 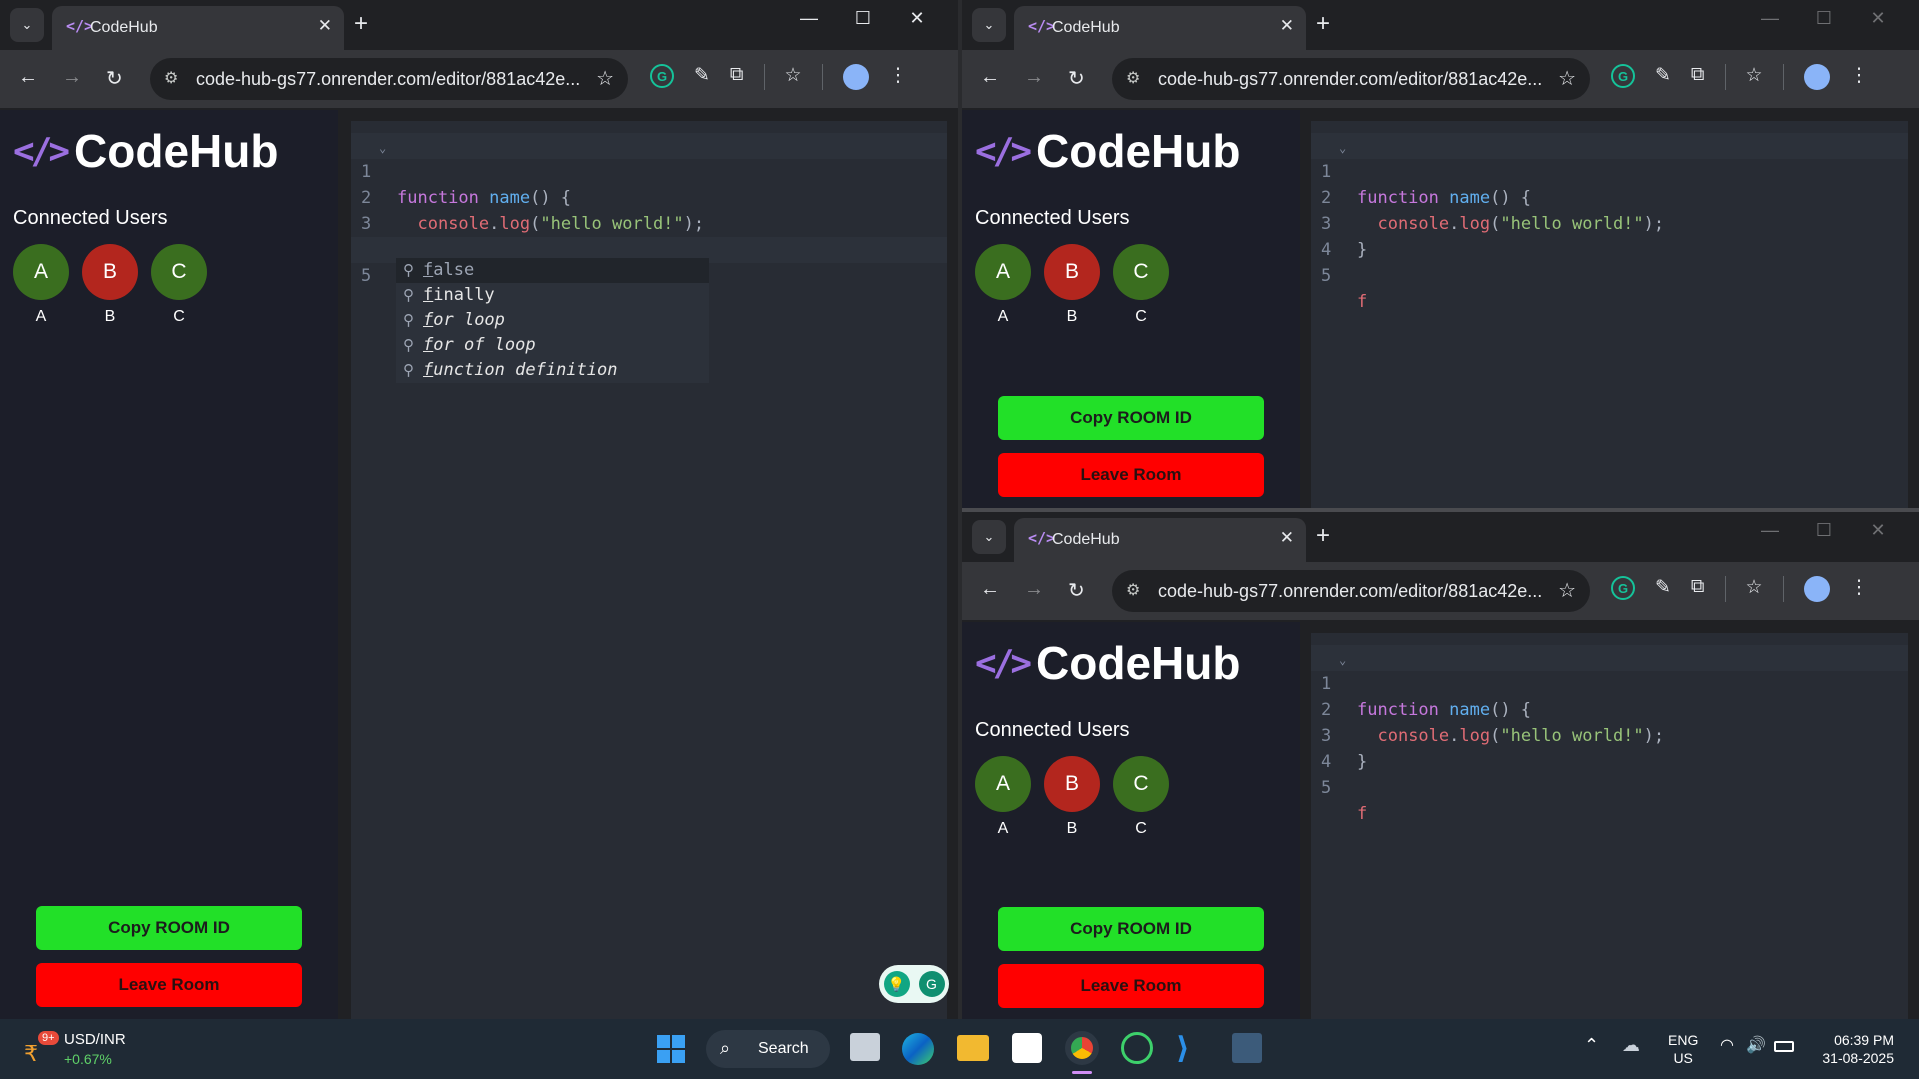 I want to click on taskbar-search: ⌕ Search, so click(x=768, y=1049).